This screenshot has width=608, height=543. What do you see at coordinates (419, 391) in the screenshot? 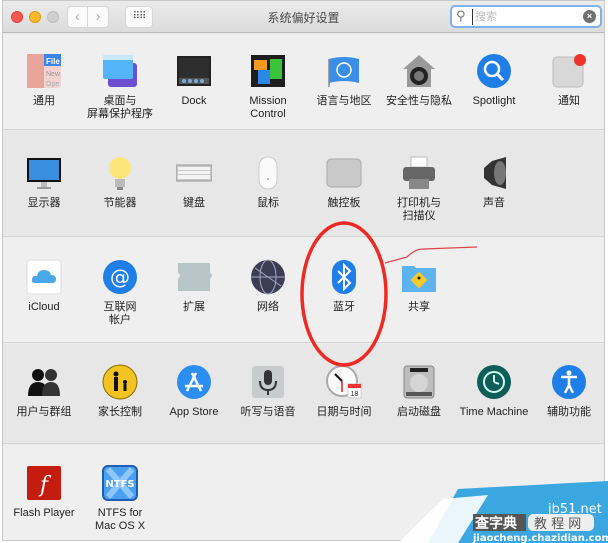
I see `pane-startup: 启动磁盘` at bounding box center [419, 391].